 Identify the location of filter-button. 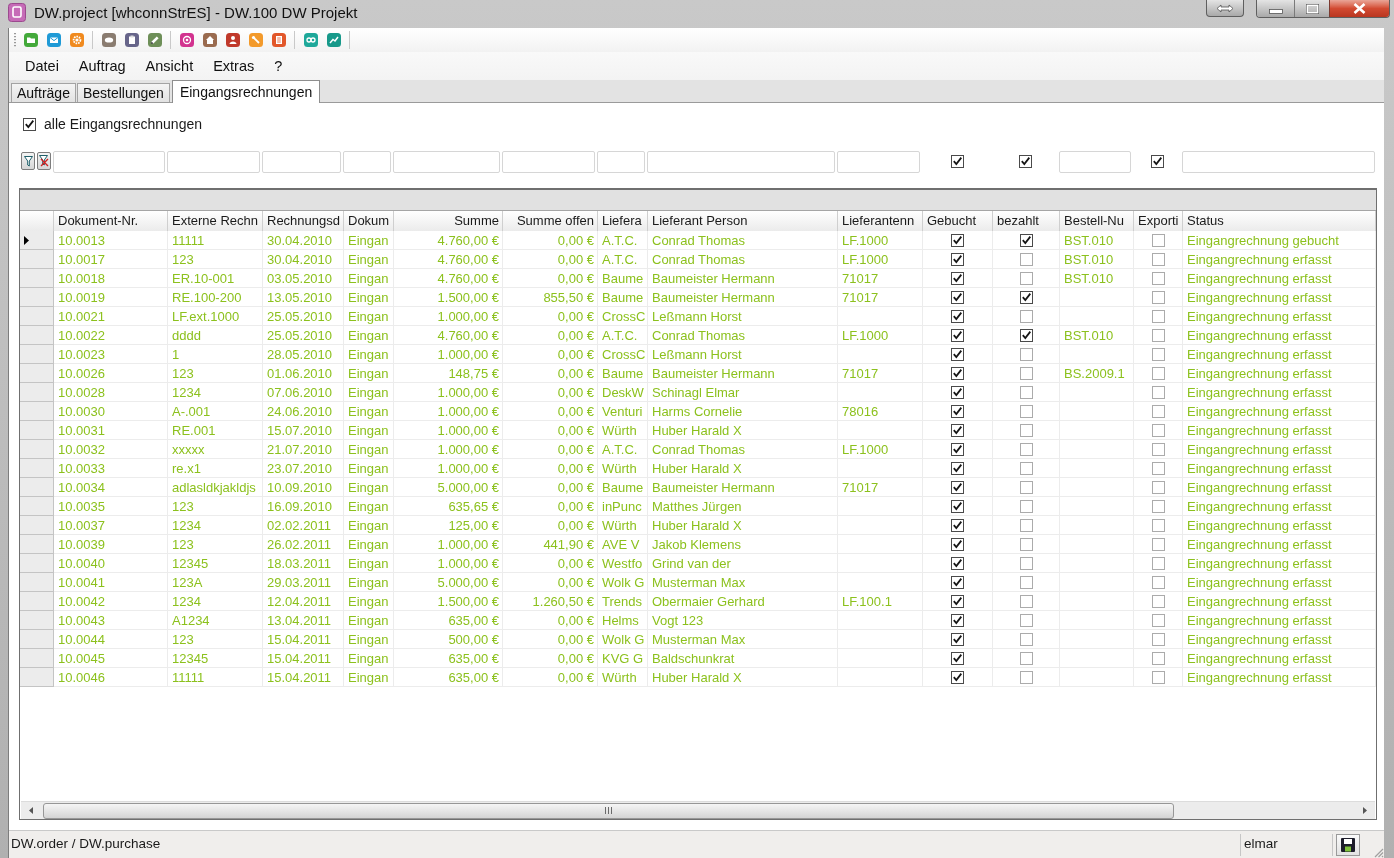
(28, 161).